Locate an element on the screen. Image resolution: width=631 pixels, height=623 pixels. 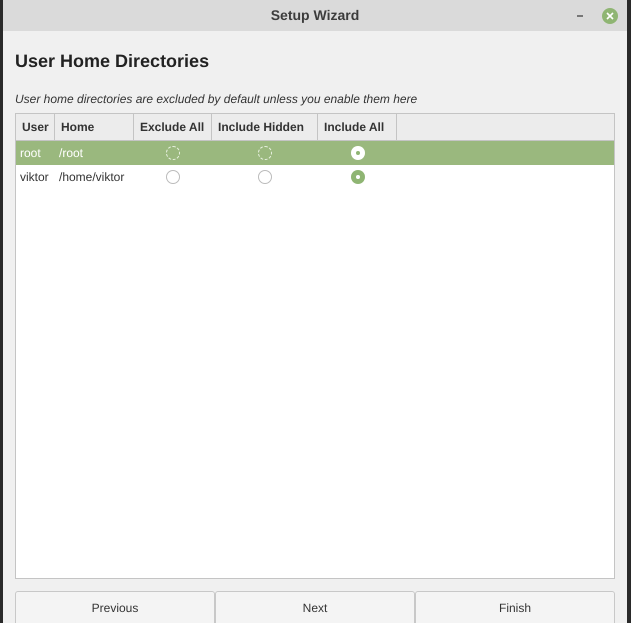
table-cell-text: root is located at coordinates (30, 153).